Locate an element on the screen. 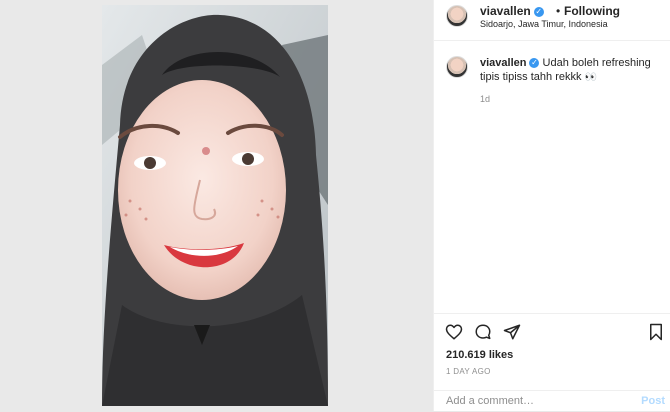  avatar is located at coordinates (457, 16).